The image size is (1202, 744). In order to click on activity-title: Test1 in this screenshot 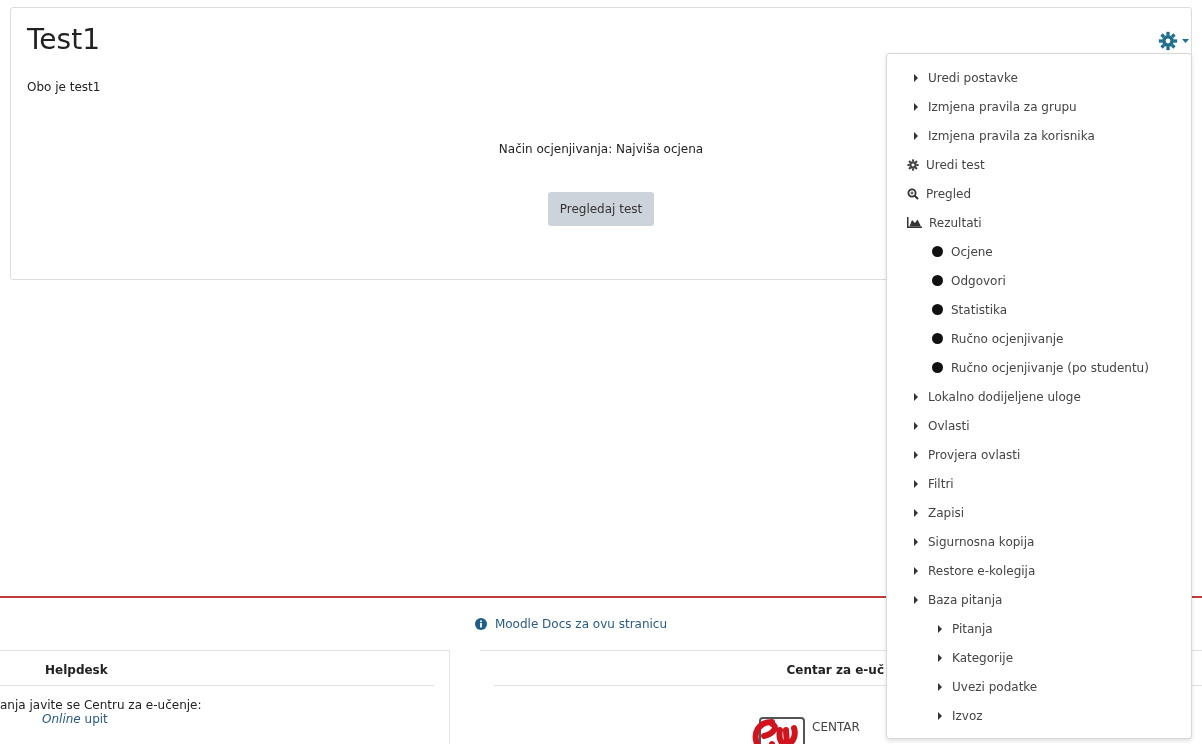, I will do `click(63, 40)`.